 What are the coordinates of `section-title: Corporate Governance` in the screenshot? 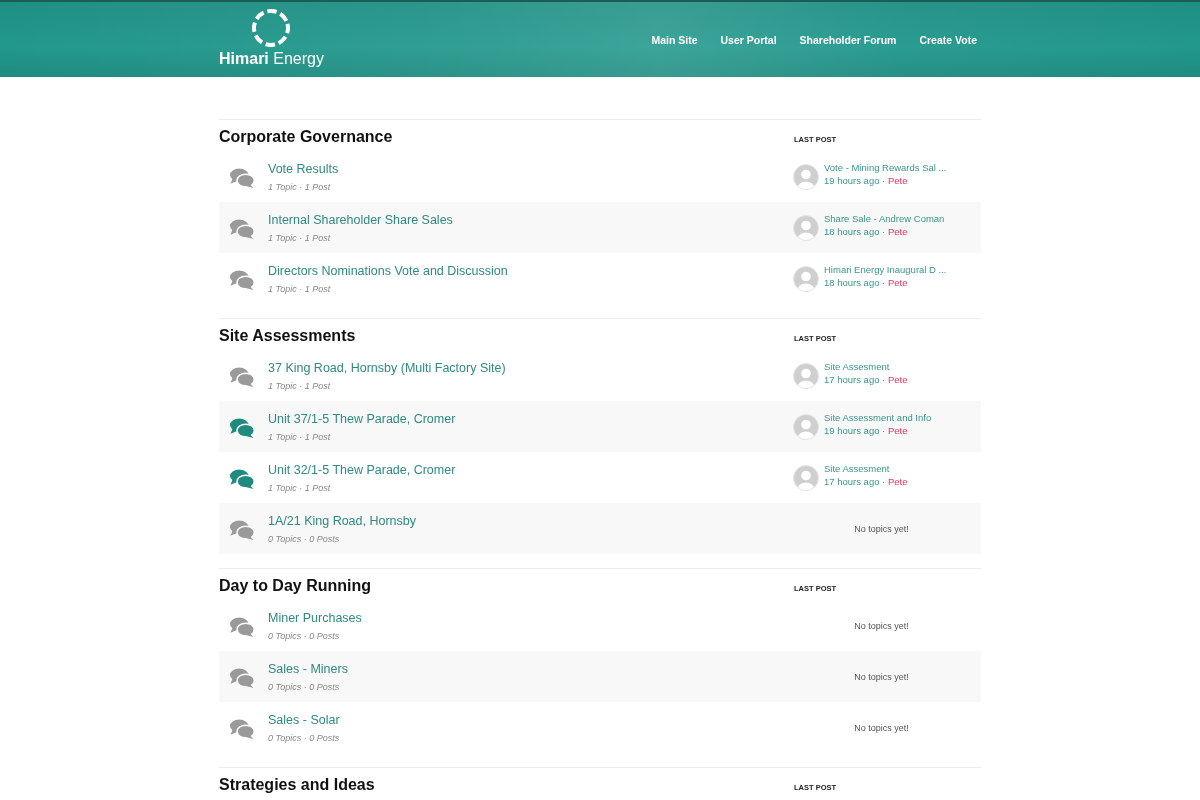 It's located at (306, 137).